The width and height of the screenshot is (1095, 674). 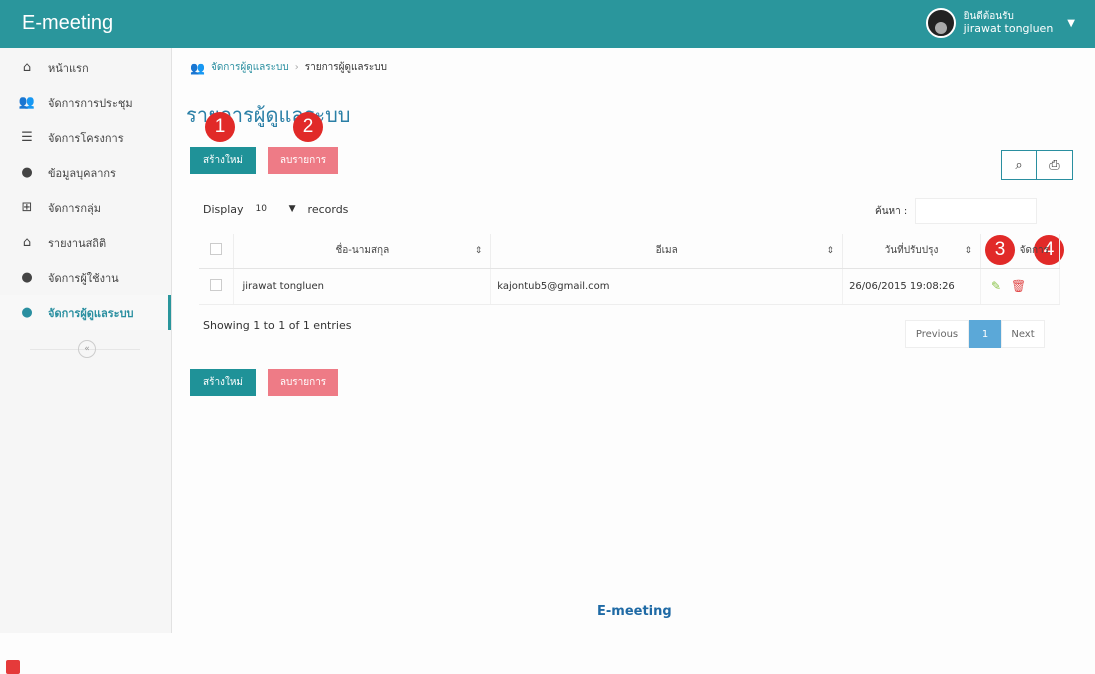 I want to click on sidebar-item-personnel: ● ข้อมูลบุคลากร, so click(x=85, y=172).